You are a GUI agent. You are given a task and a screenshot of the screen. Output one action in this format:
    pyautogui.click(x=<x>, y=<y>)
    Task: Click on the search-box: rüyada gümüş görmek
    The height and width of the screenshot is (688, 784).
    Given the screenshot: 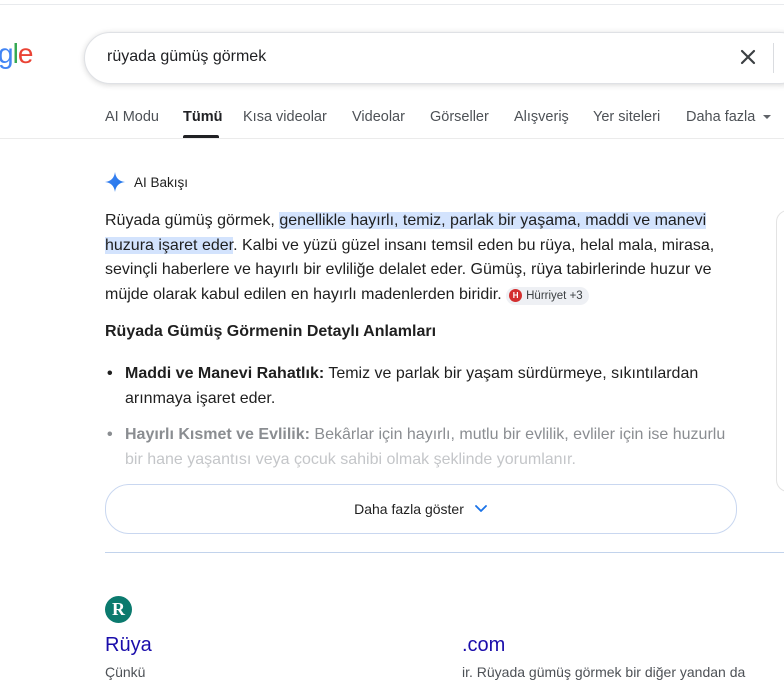 What is the action you would take?
    pyautogui.click(x=434, y=58)
    